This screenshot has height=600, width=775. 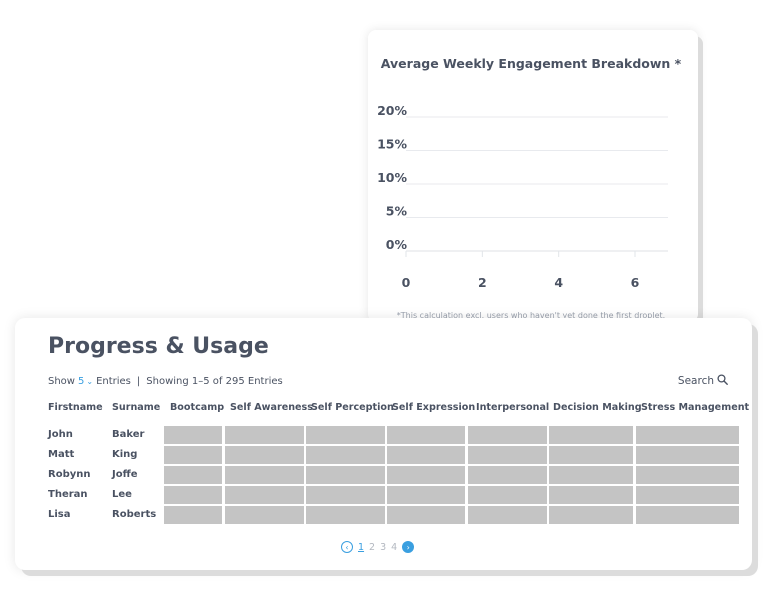 I want to click on x-tick-label: 4, so click(x=558, y=282).